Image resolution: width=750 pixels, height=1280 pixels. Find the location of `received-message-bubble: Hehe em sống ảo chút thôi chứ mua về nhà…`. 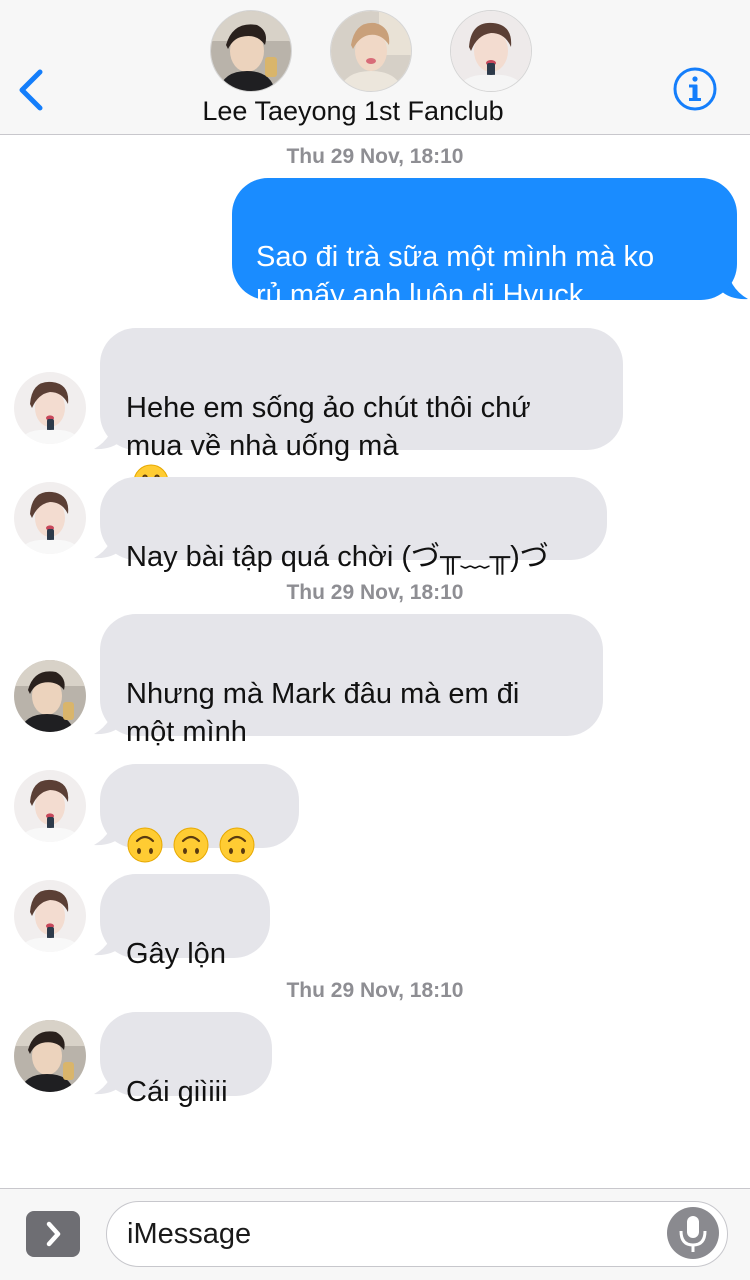

received-message-bubble: Hehe em sống ảo chút thôi chứ mua về nhà… is located at coordinates (361, 414).